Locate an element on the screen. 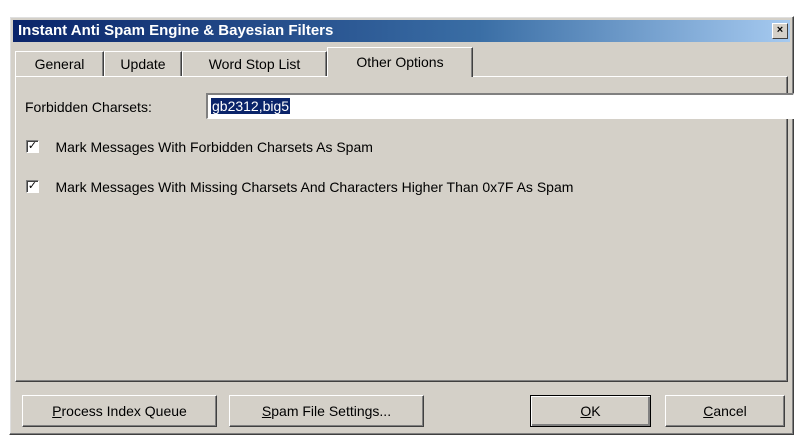  forbidden-charsets-label: Forbidden Charsets: is located at coordinates (88, 107).